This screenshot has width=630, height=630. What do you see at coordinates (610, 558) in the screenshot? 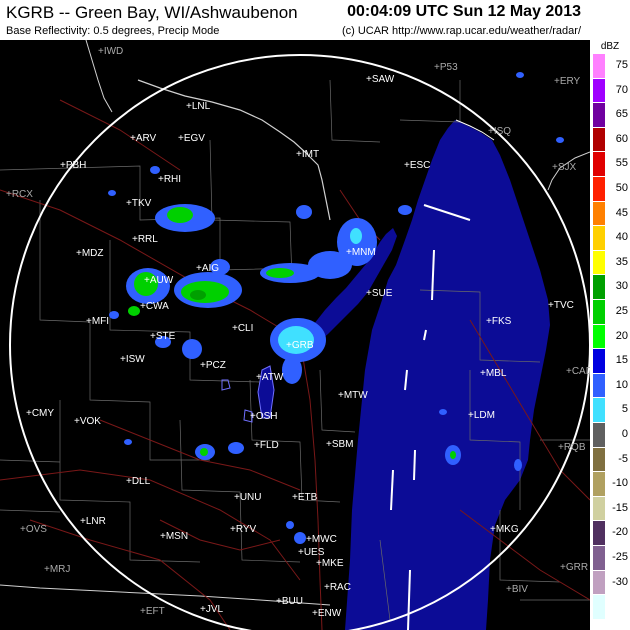
I see `legend-level: -25` at bounding box center [610, 558].